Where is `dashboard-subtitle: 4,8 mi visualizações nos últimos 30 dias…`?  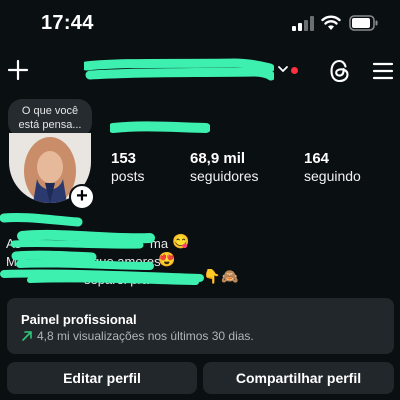
dashboard-subtitle: 4,8 mi visualizações nos últimos 30 dias… is located at coordinates (145, 336).